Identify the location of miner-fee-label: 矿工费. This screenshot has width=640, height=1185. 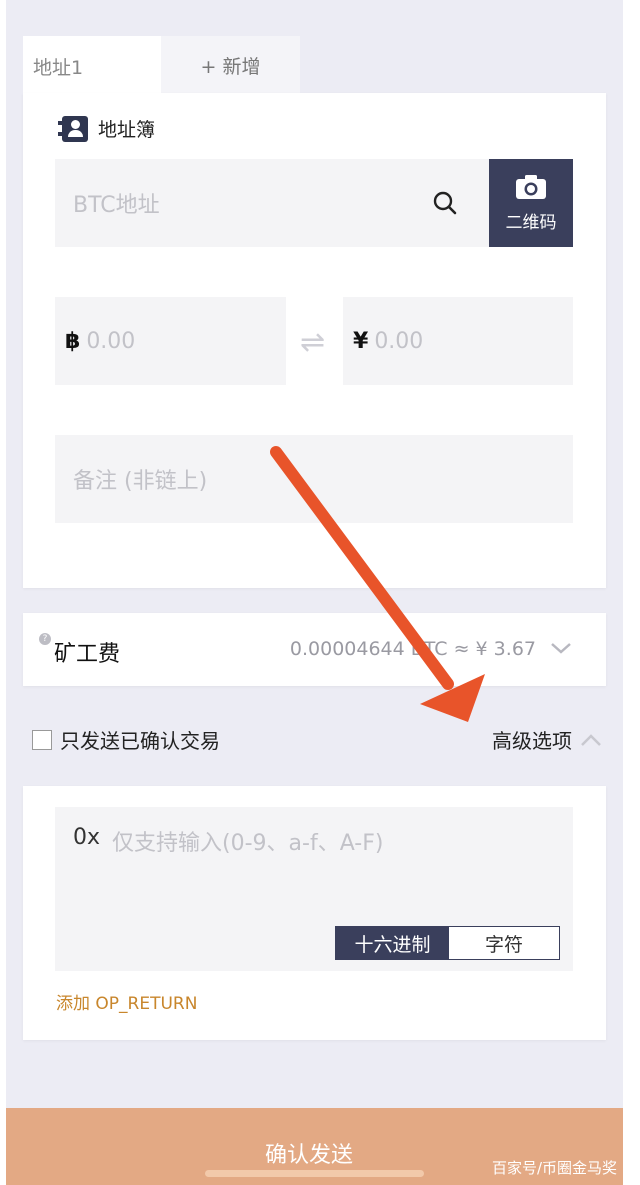
(87, 654).